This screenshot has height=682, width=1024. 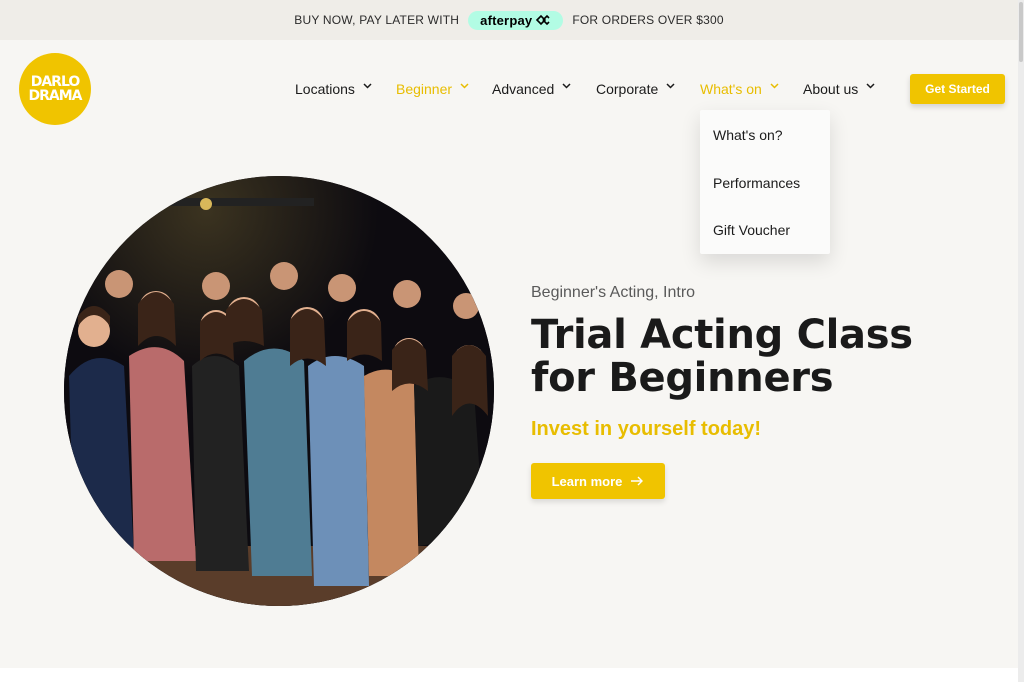 What do you see at coordinates (646, 429) in the screenshot?
I see `hero-tagline: Invest in yourself today!` at bounding box center [646, 429].